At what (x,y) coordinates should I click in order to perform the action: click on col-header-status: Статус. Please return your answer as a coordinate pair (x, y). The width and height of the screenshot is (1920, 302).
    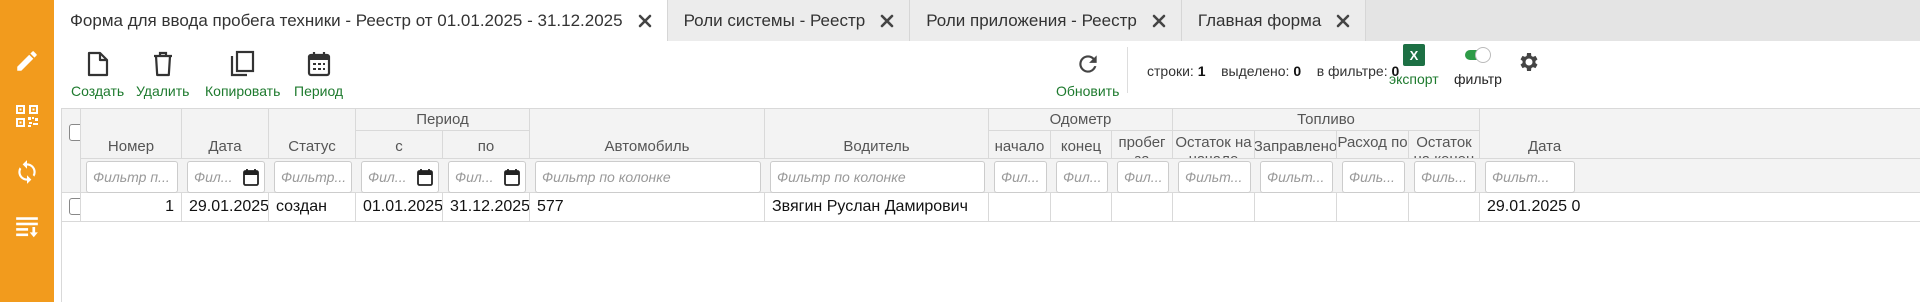
    Looking at the image, I should click on (312, 134).